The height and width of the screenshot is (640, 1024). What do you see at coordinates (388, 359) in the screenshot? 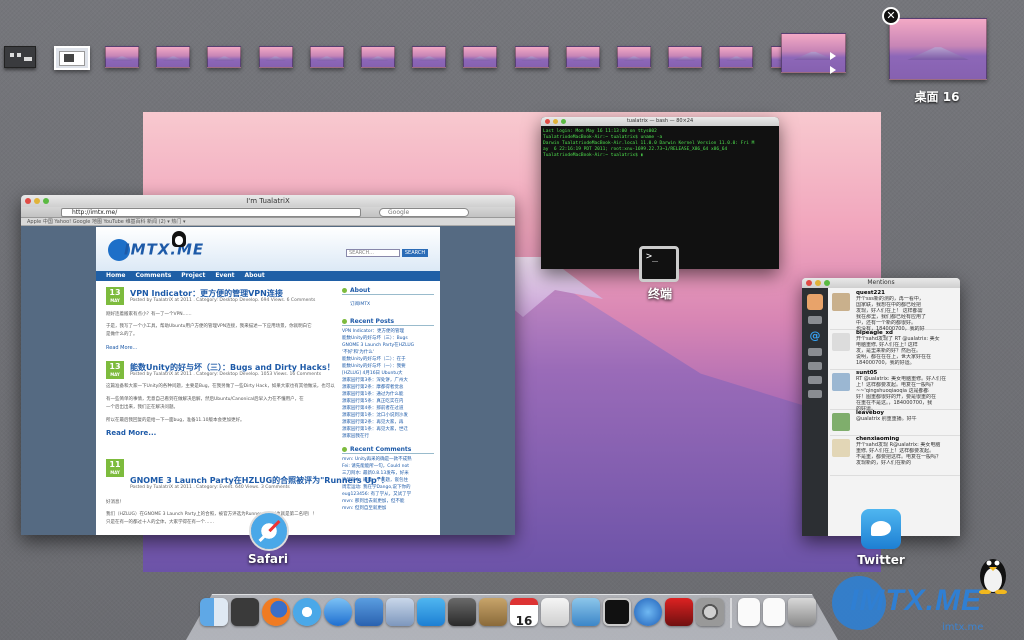
I see `recent-post-link: 能数Unity的好与坏（二）：在于` at bounding box center [388, 359].